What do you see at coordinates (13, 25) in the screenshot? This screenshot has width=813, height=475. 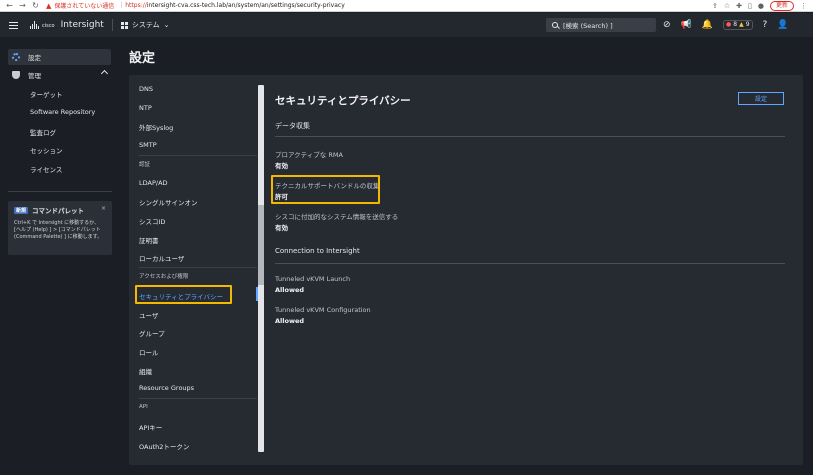 I see `menu-icon` at bounding box center [13, 25].